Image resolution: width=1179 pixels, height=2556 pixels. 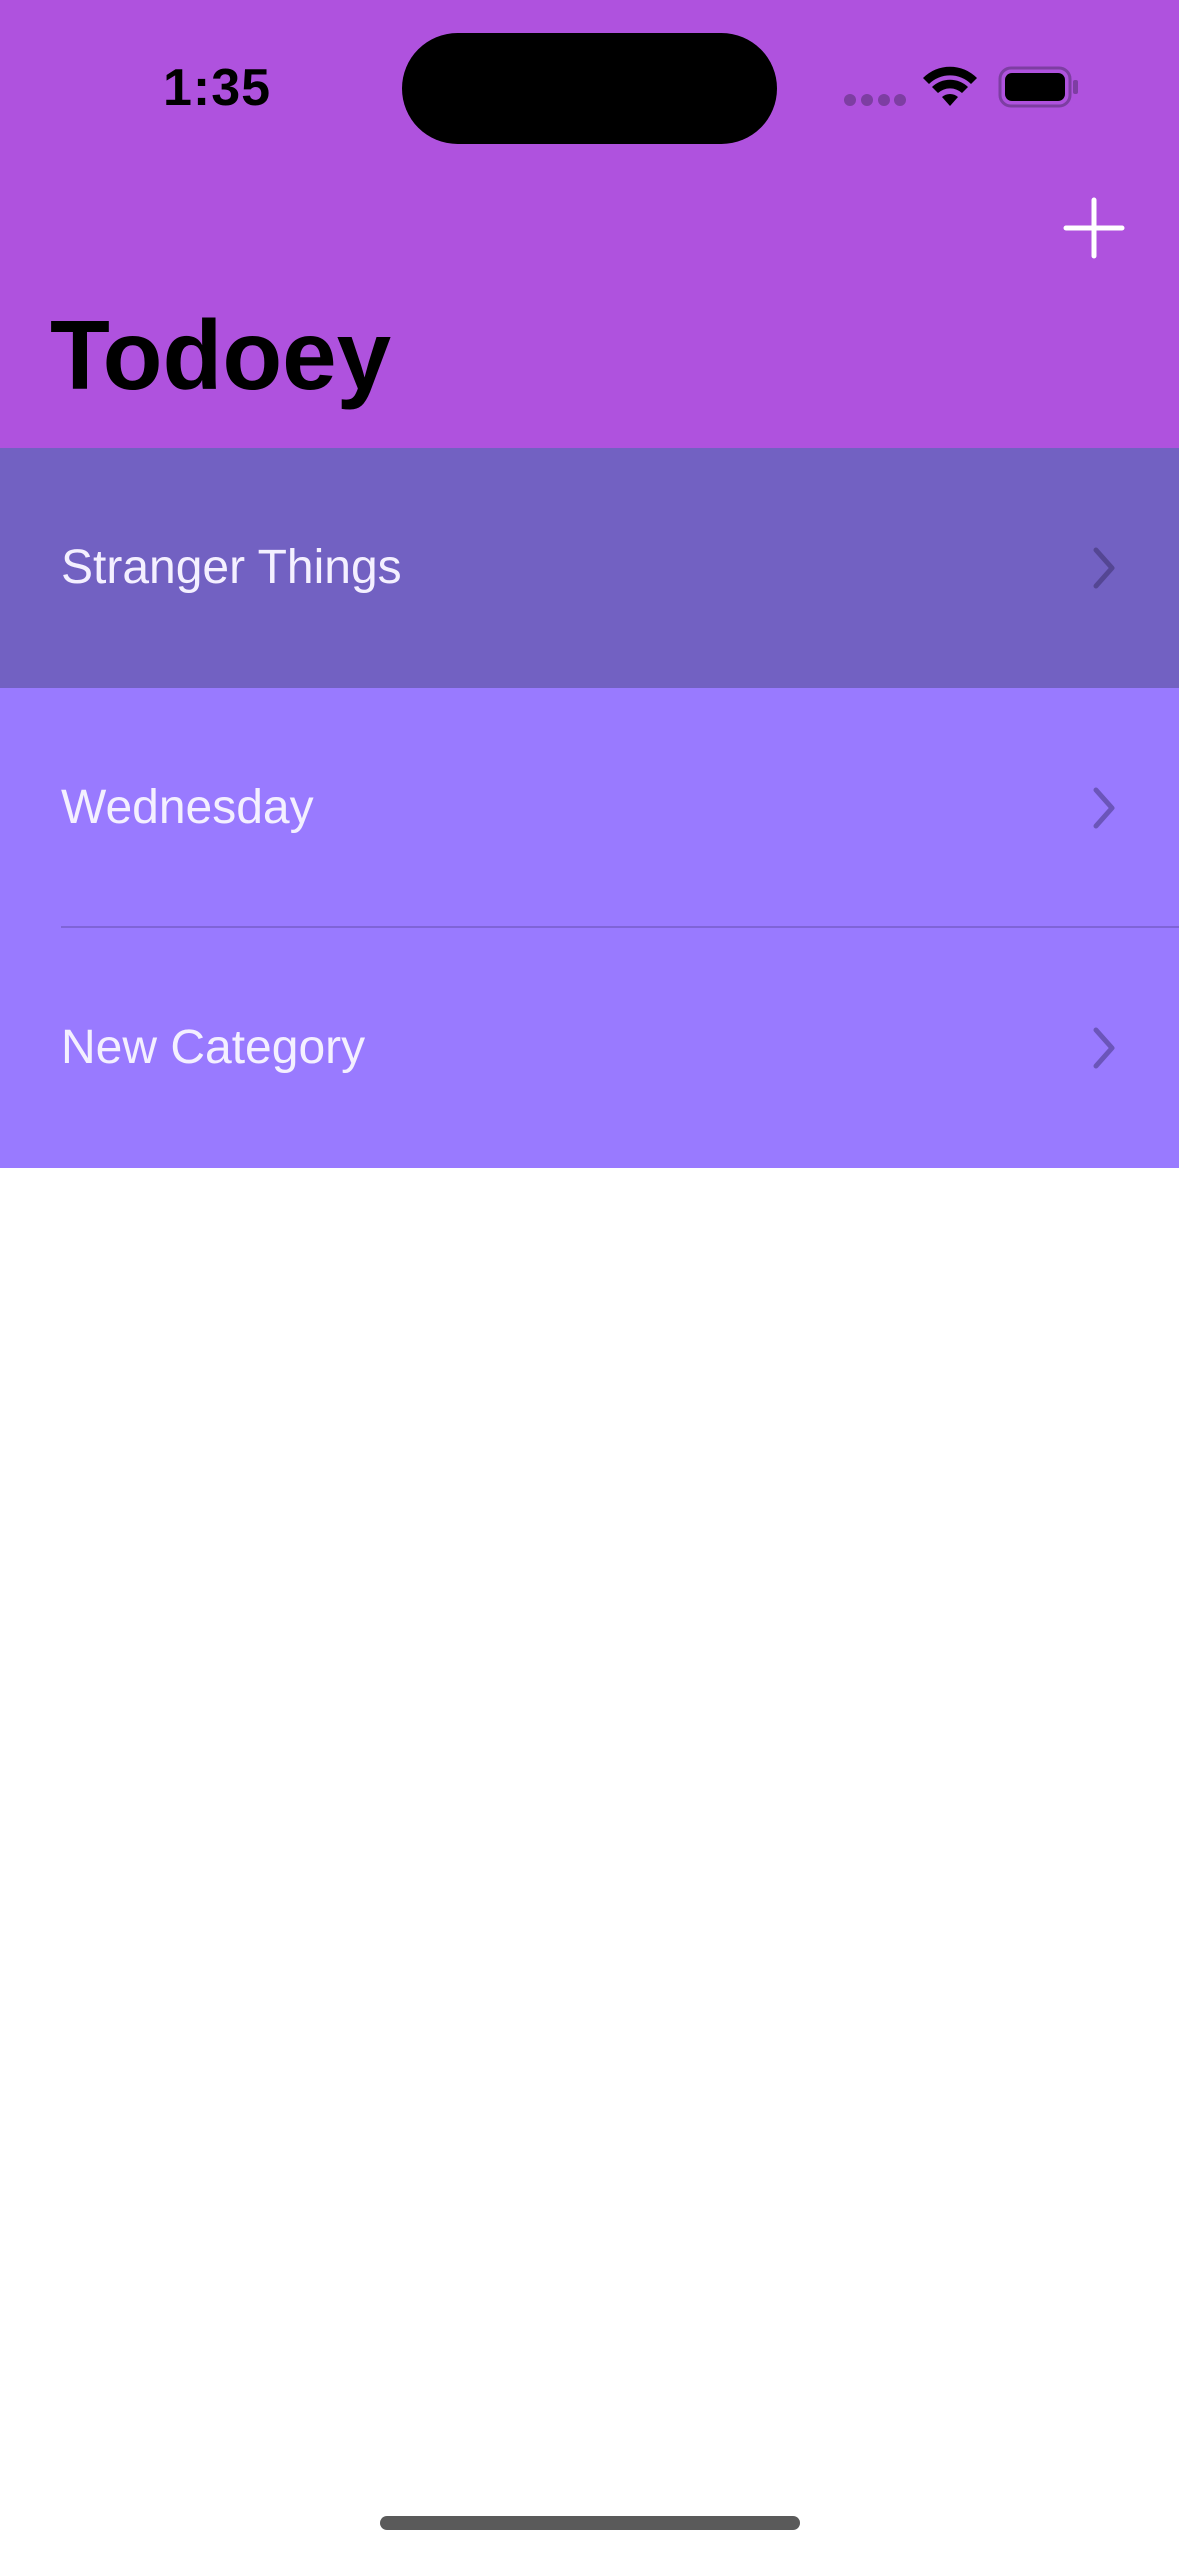 What do you see at coordinates (589, 88) in the screenshot?
I see `dynamic-island` at bounding box center [589, 88].